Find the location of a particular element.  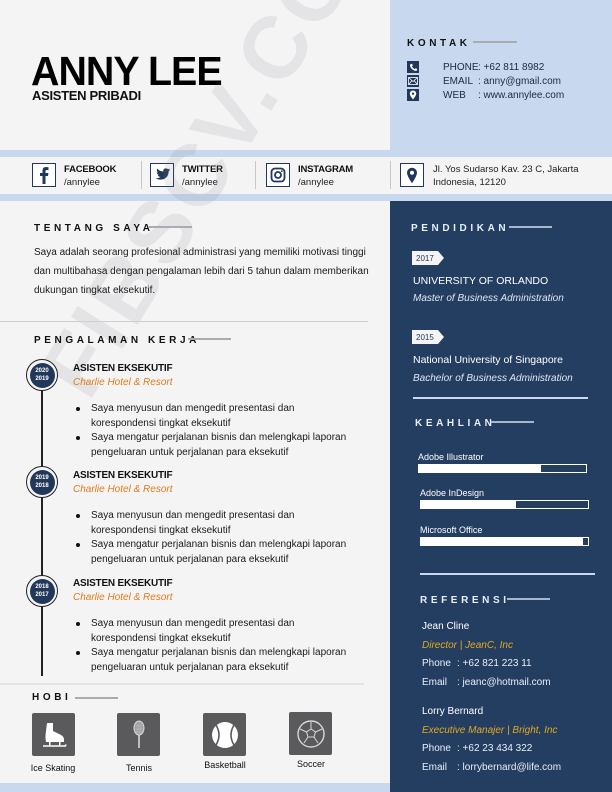

contact-phone-value: : +62 811 8982 is located at coordinates (511, 67).